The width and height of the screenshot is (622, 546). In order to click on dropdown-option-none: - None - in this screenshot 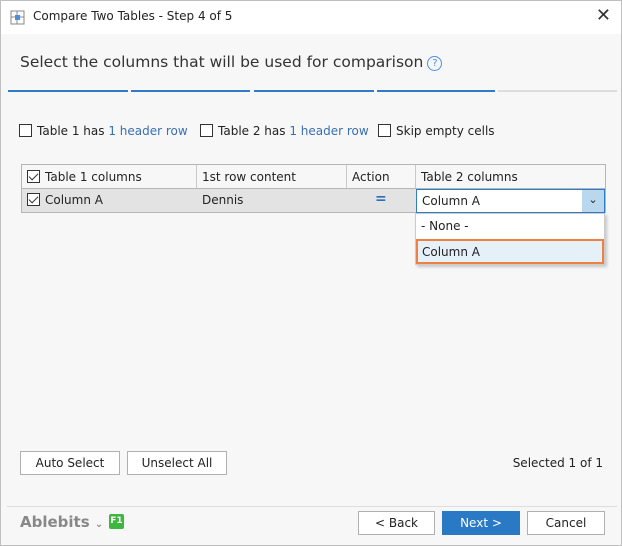, I will do `click(510, 226)`.